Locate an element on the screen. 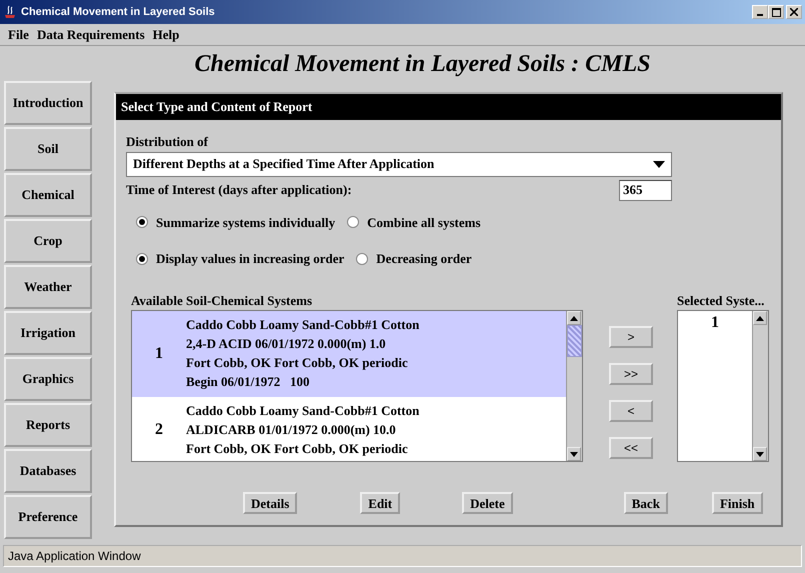  sidebar-button: Preference is located at coordinates (48, 517).